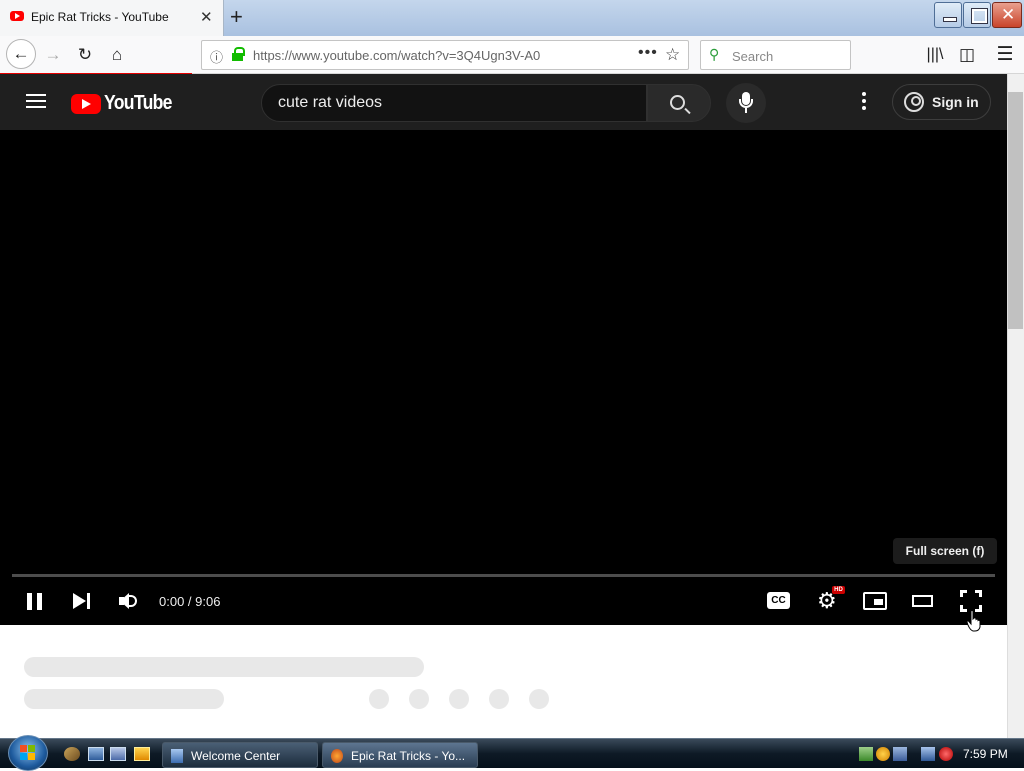 This screenshot has width=1024, height=771. Describe the element at coordinates (216, 56) in the screenshot. I see `site-info-icon: ⓘ` at that location.